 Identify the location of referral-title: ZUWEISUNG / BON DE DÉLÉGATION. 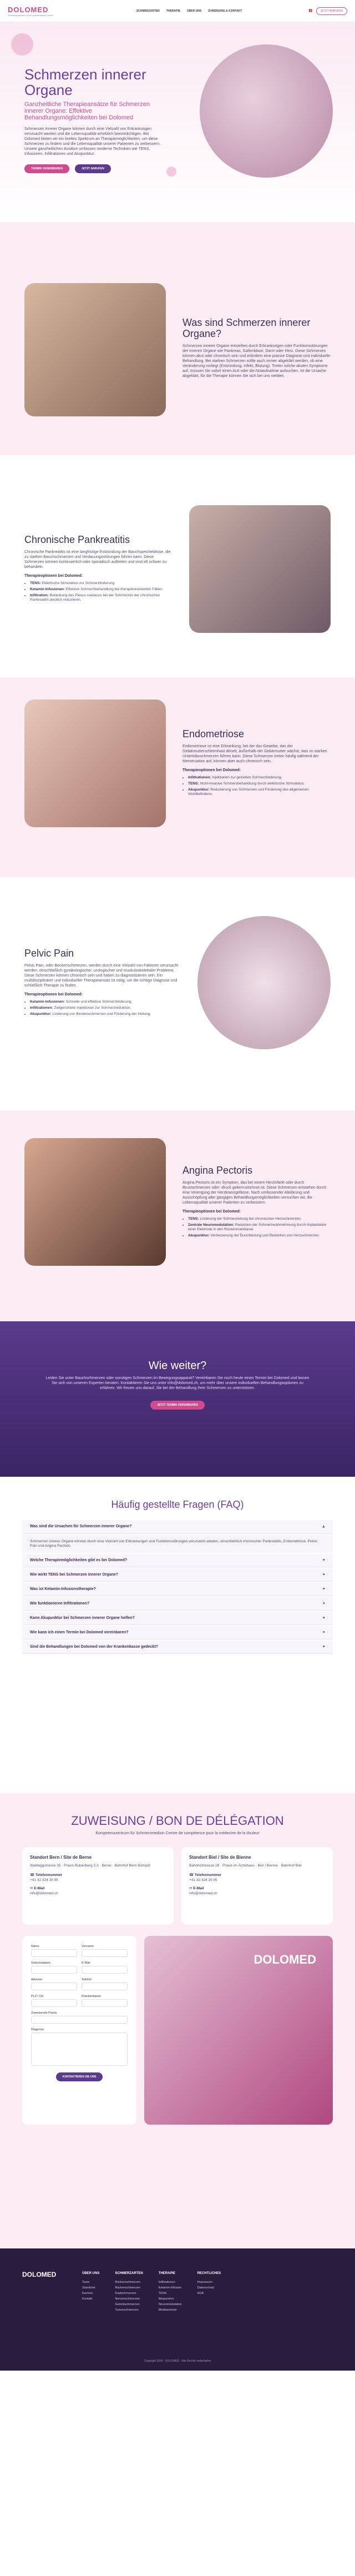
(177, 1821).